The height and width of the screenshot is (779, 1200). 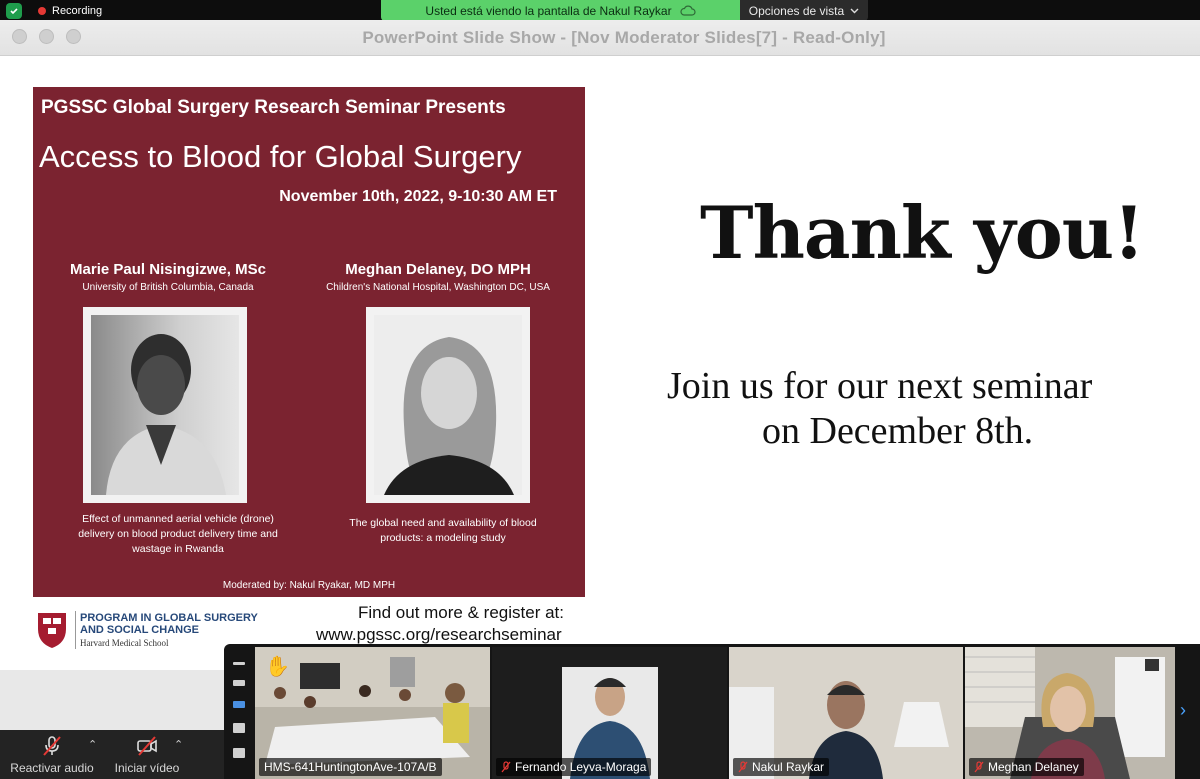 What do you see at coordinates (439, 634) in the screenshot?
I see `register-url: www.pgssc.org/researchseminar` at bounding box center [439, 634].